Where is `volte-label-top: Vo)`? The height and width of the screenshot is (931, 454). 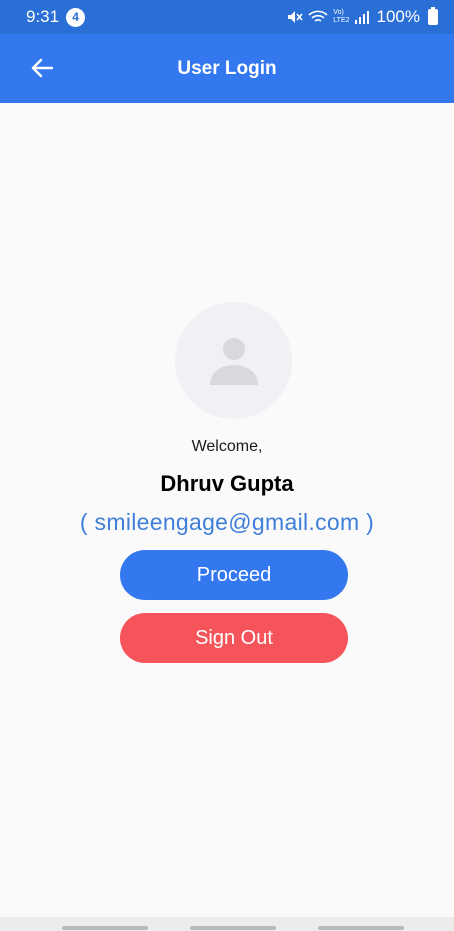
volte-label-top: Vo) is located at coordinates (338, 12).